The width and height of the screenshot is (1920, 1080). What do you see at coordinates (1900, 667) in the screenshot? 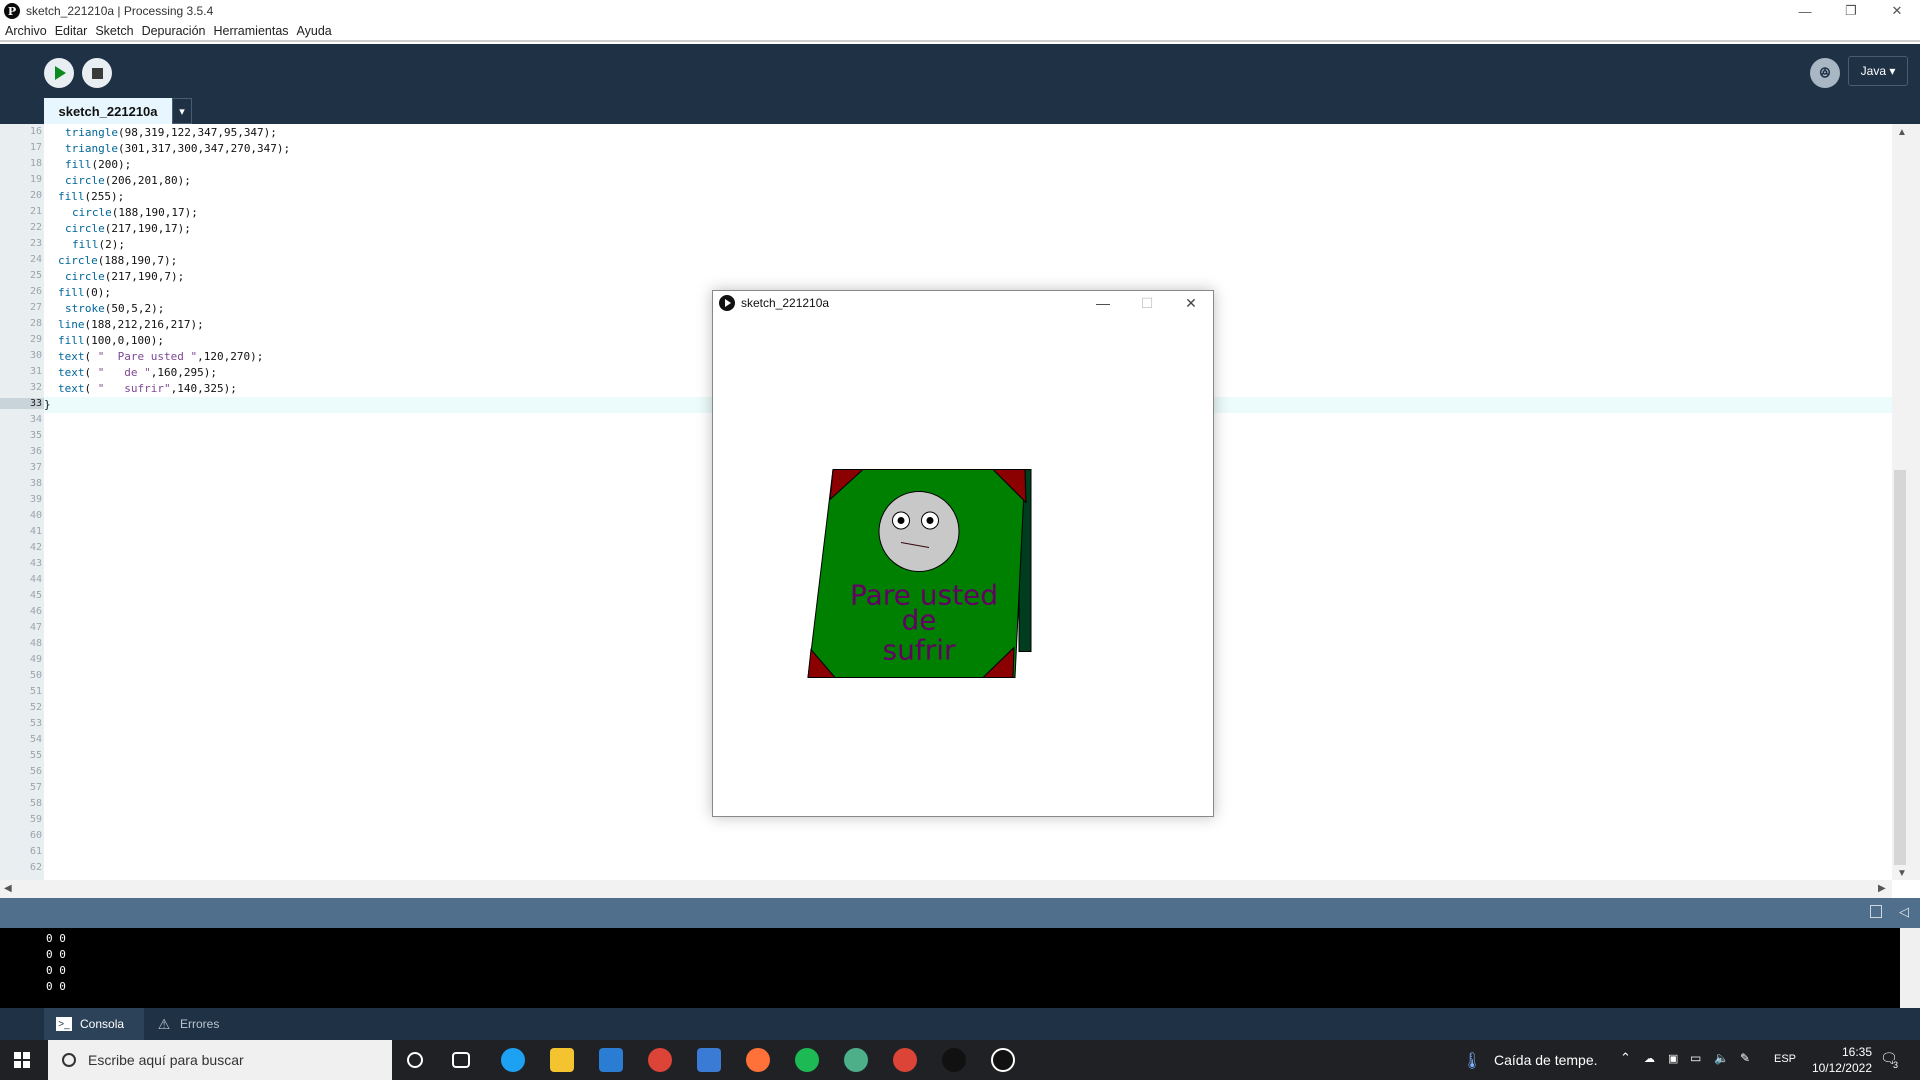
I see `editor-scroll-thumb` at bounding box center [1900, 667].